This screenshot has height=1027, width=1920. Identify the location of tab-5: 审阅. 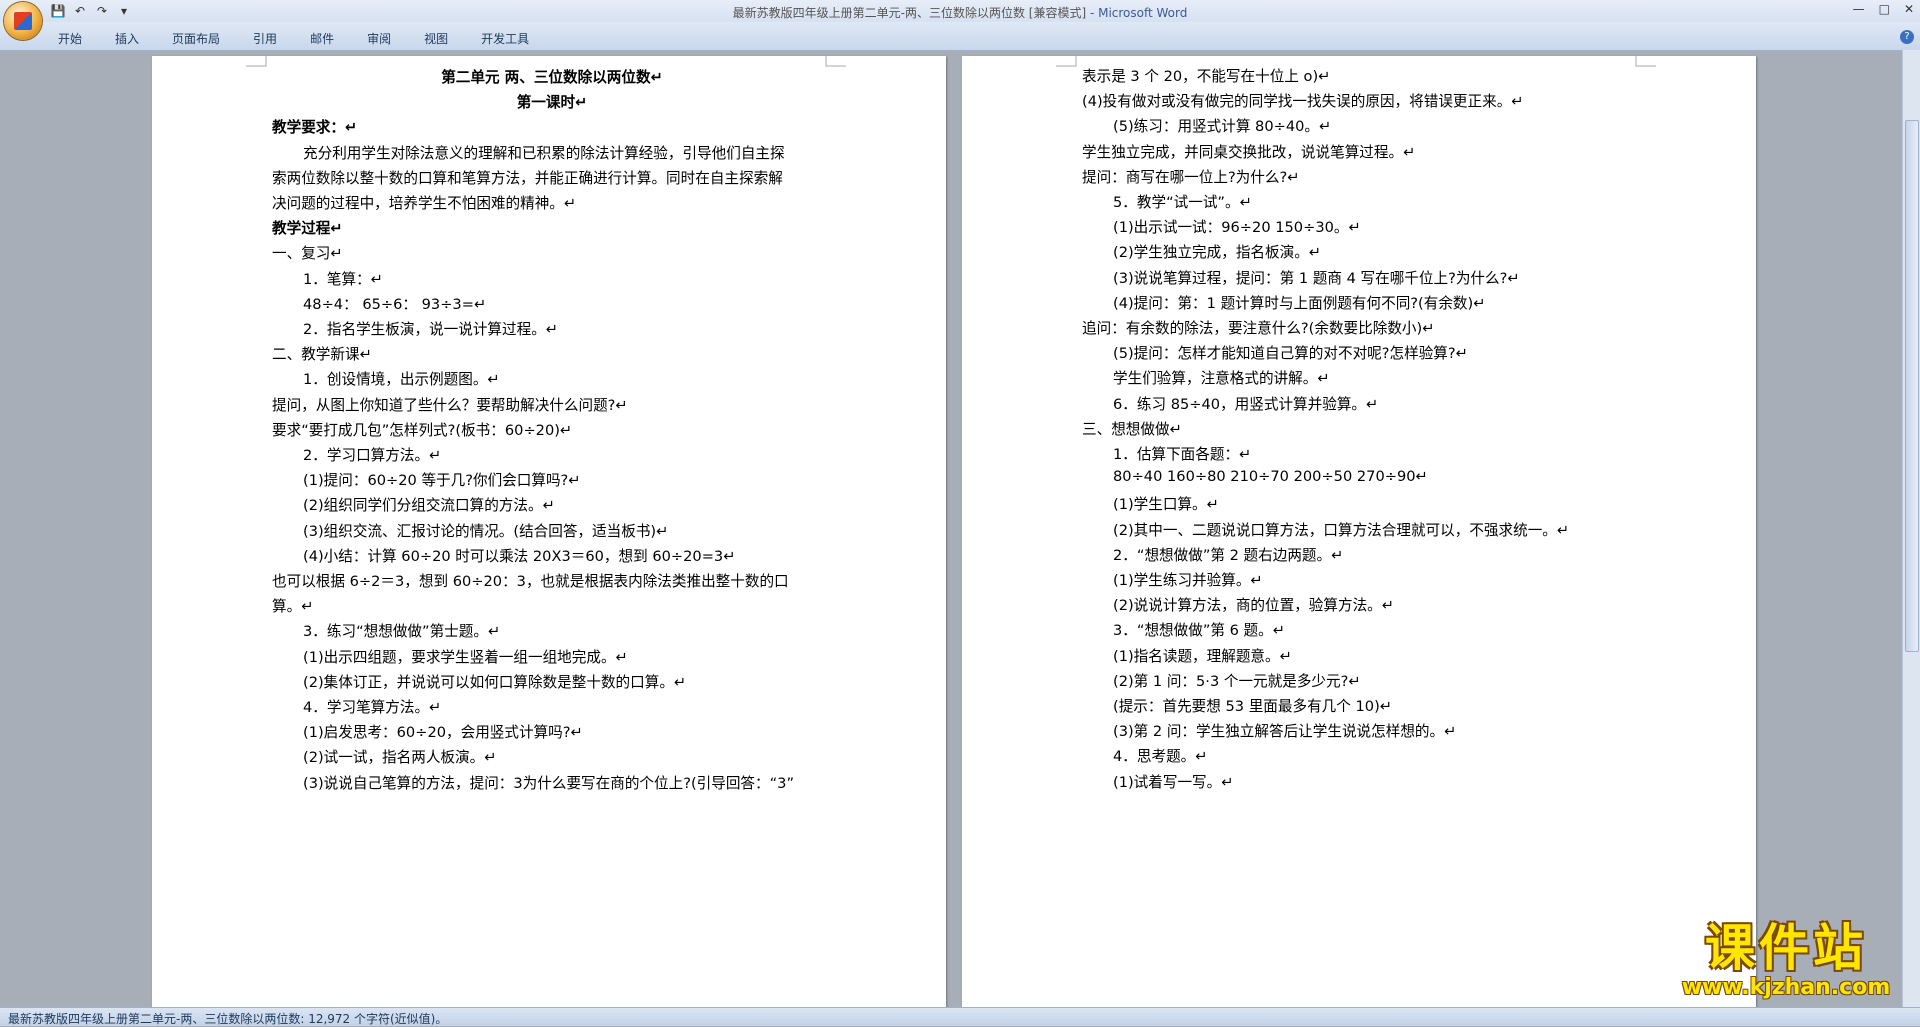
(379, 38).